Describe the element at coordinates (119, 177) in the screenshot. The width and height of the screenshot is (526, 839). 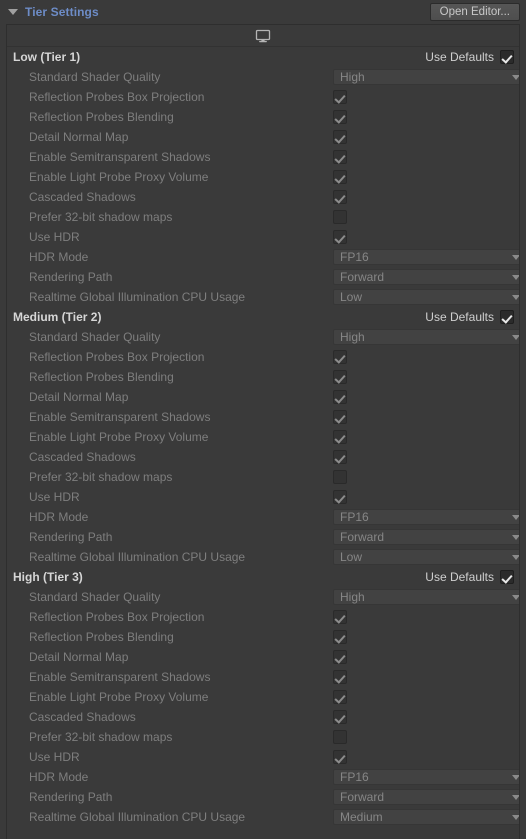
I see `property-label-enable-light-probe-proxy-volume: Enable Light Probe Proxy Volume` at that location.